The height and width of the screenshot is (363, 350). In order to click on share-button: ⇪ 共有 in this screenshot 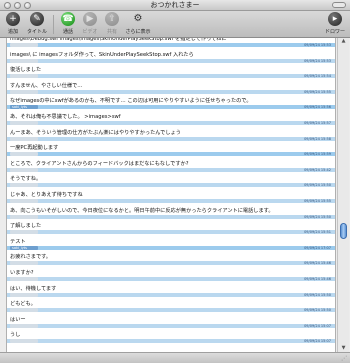, I will do `click(112, 24)`.